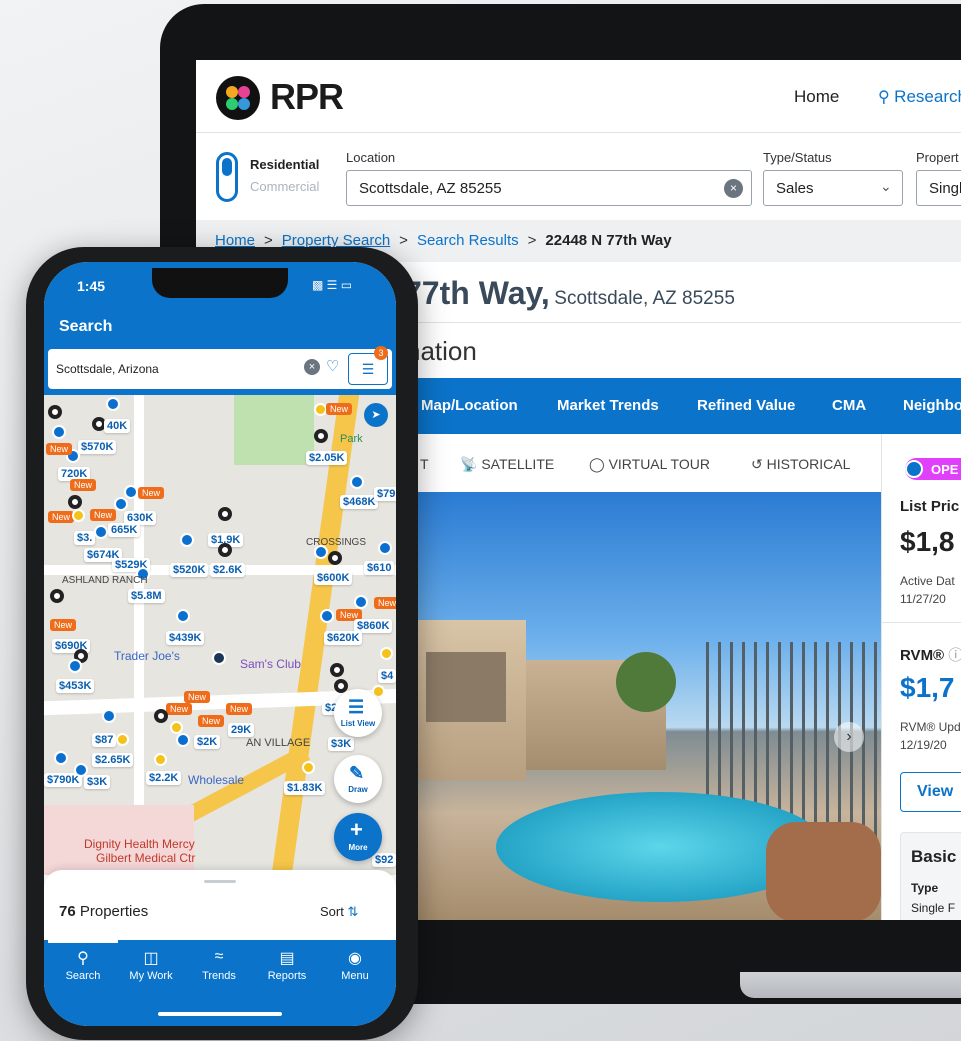  I want to click on price-label: $2.65K, so click(113, 760).